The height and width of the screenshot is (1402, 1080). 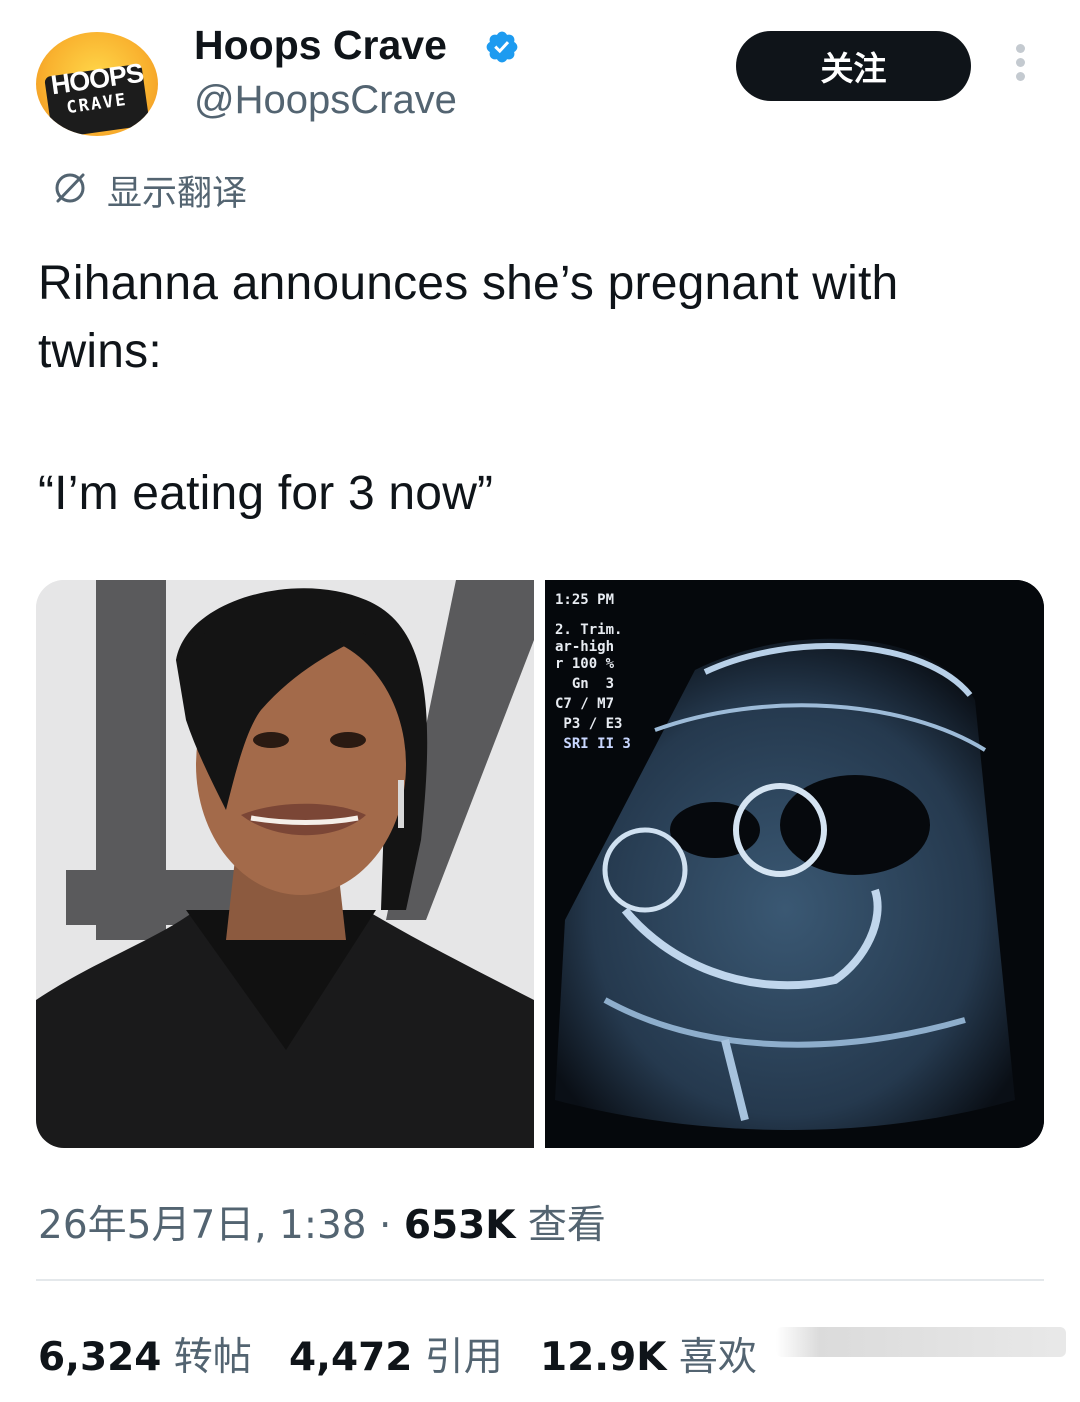 I want to click on verified-badge-icon, so click(x=502, y=47).